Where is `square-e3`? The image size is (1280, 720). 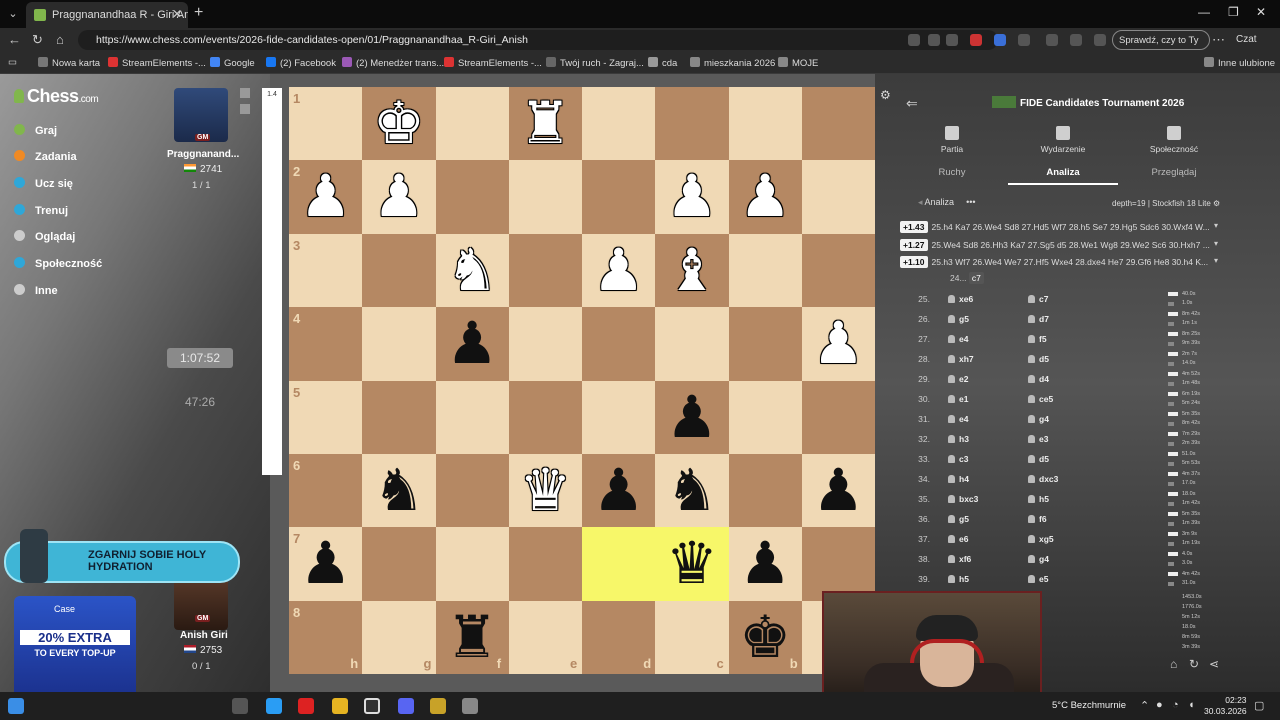
square-e3 is located at coordinates (545, 270).